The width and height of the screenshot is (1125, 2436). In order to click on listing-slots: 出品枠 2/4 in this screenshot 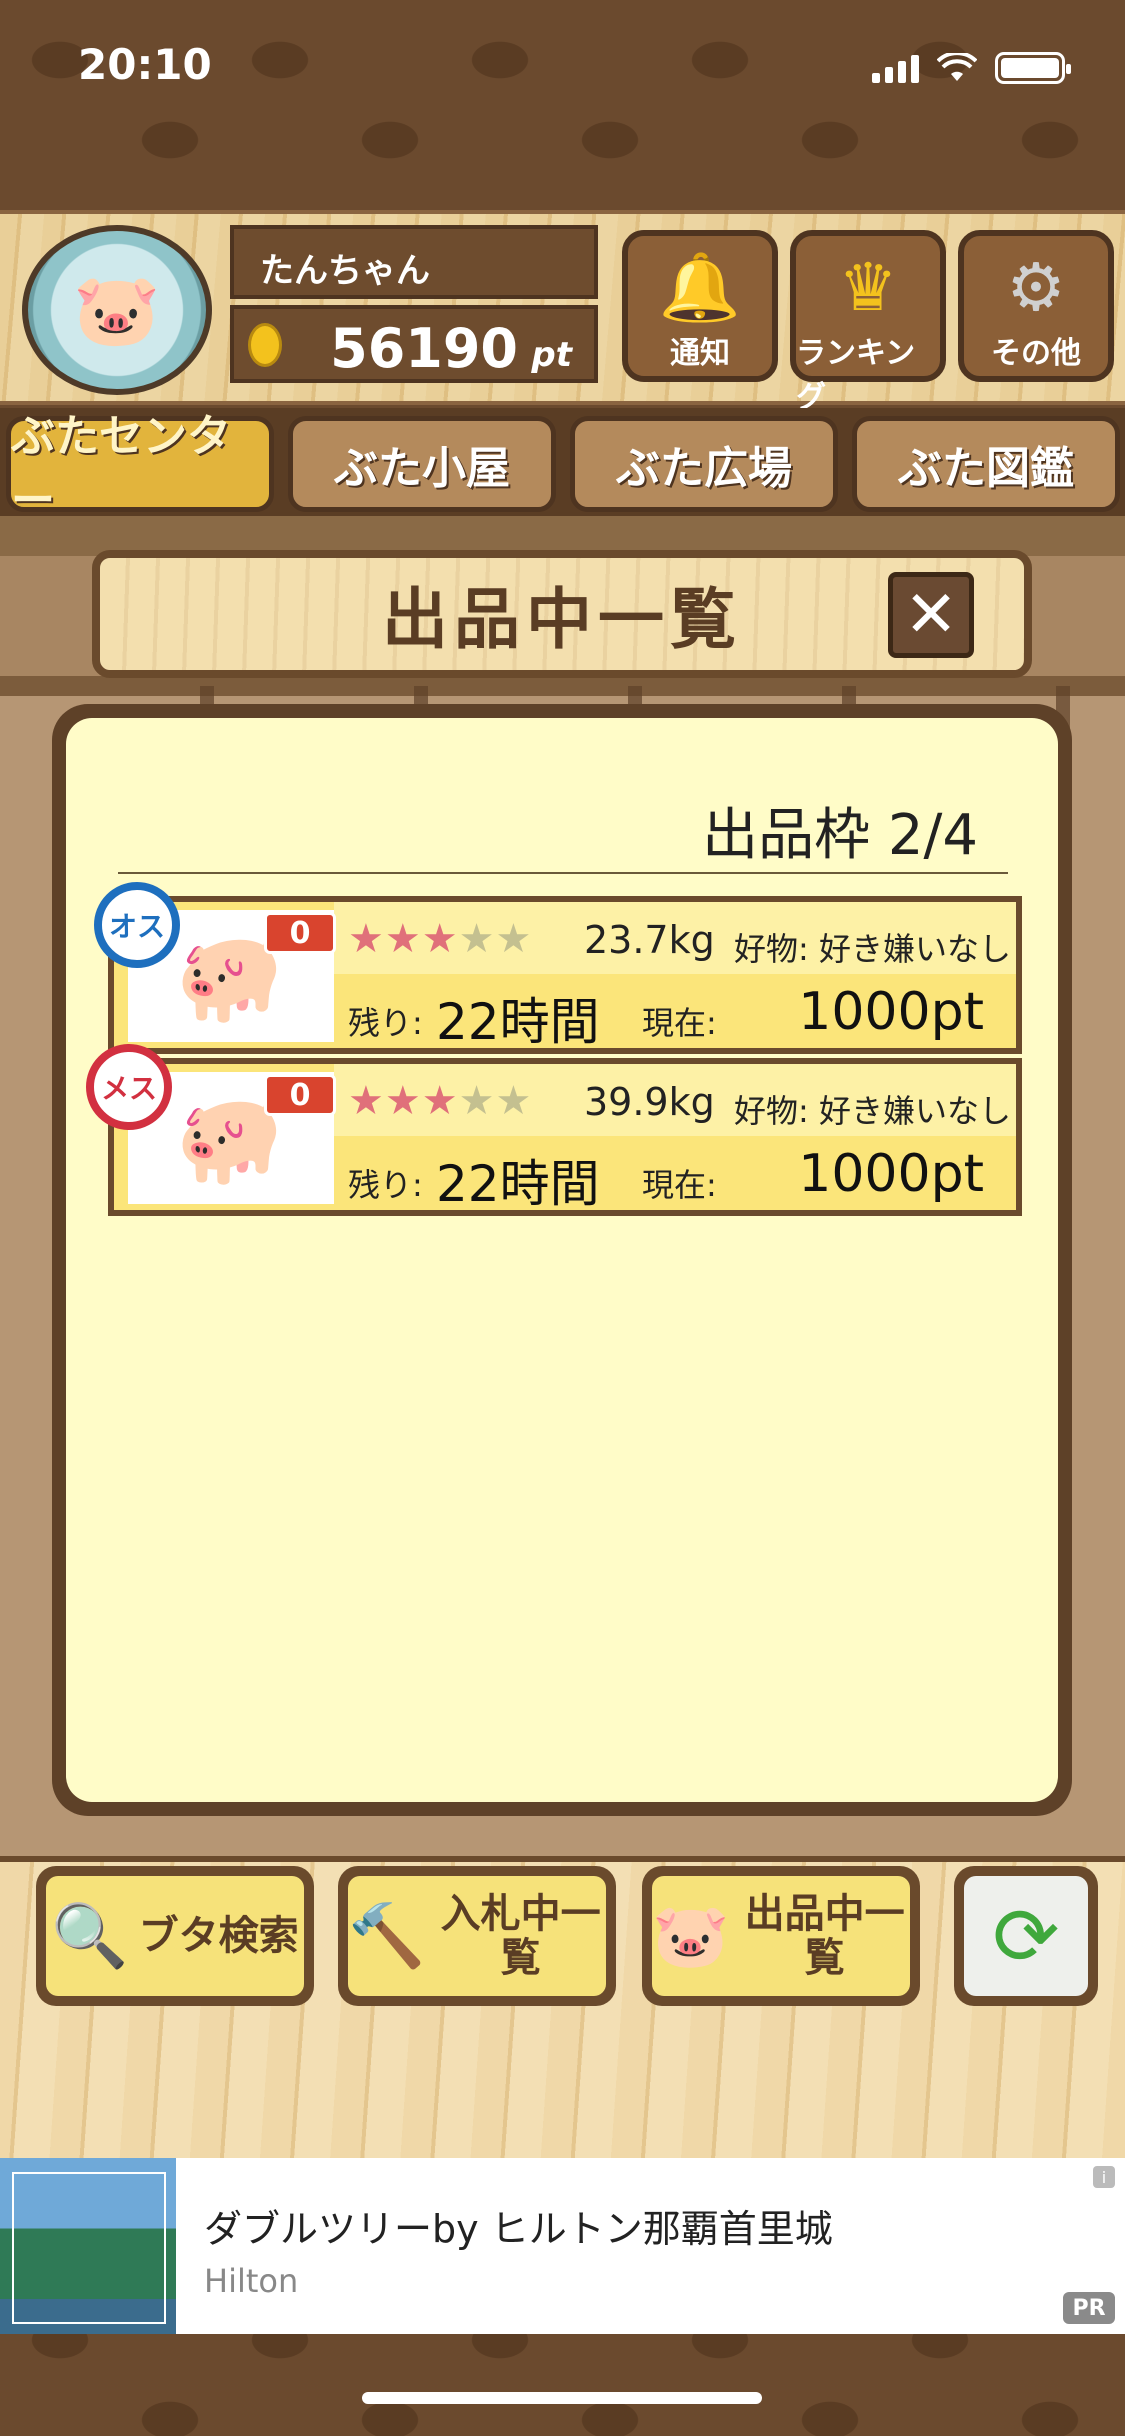, I will do `click(840, 835)`.